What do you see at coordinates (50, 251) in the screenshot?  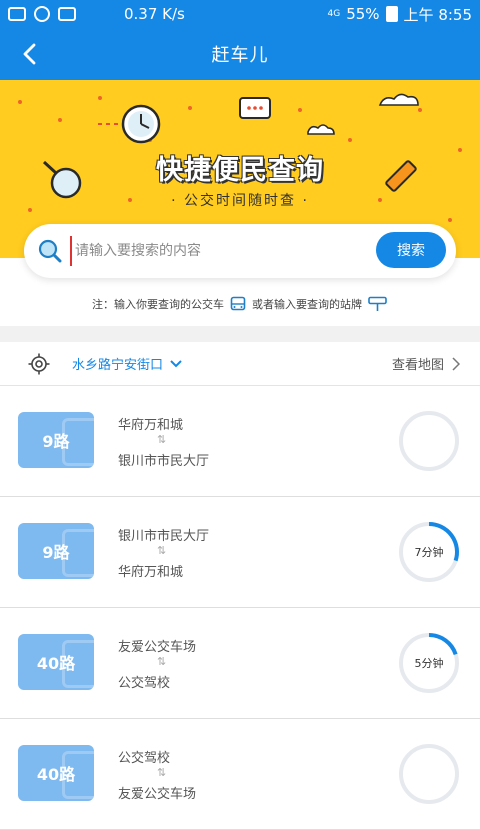 I see `search-icon` at bounding box center [50, 251].